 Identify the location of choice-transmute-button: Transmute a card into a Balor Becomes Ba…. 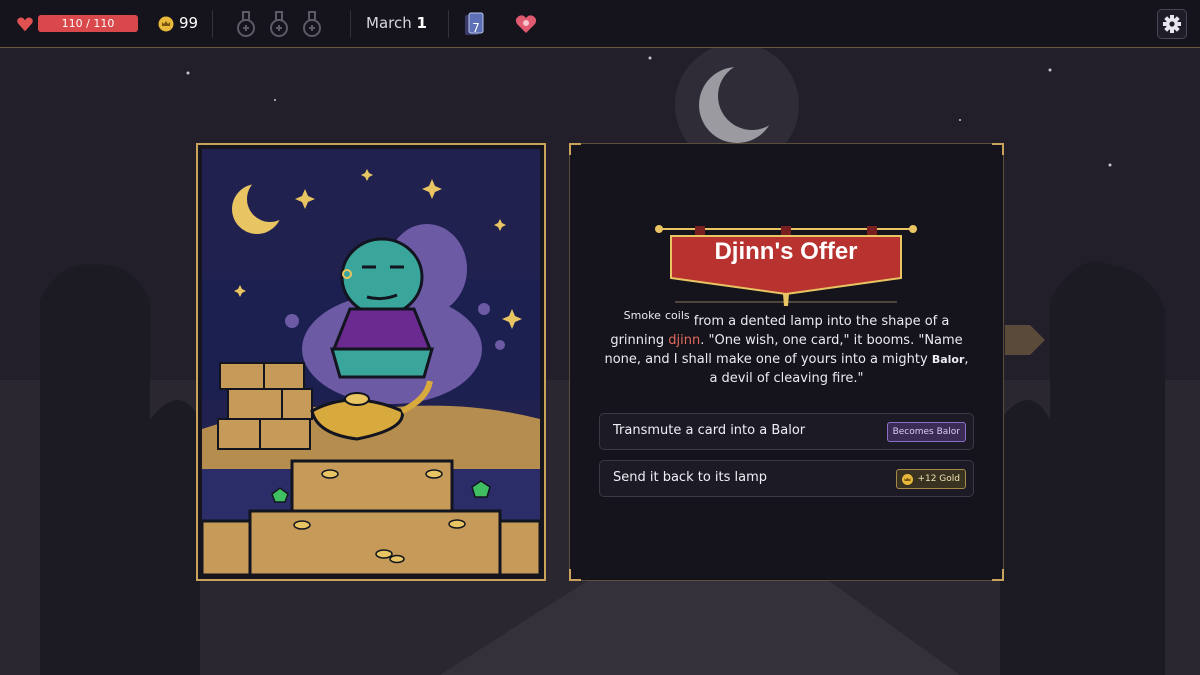
(786, 431).